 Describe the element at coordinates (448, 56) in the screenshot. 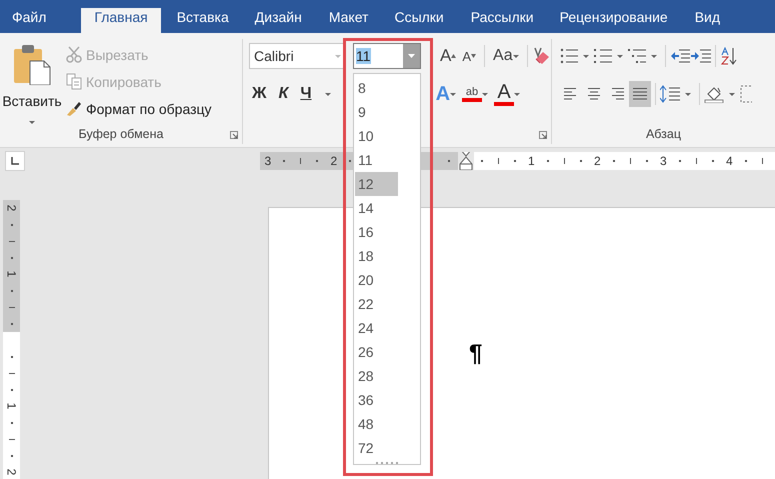

I see `grow-font-button: A` at that location.